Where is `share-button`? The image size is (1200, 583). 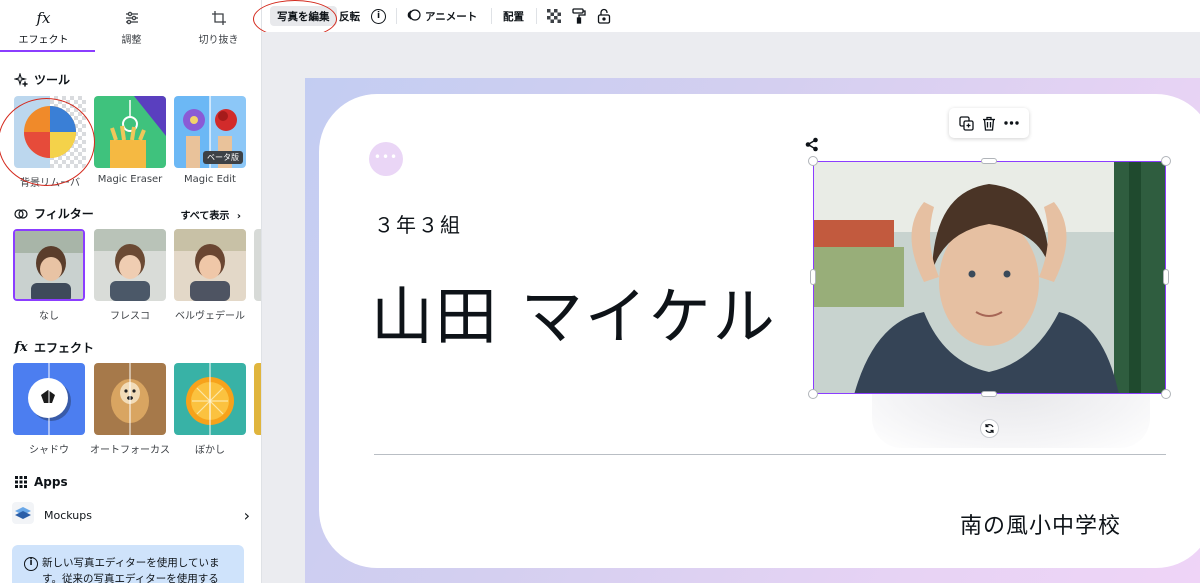
share-button is located at coordinates (812, 146).